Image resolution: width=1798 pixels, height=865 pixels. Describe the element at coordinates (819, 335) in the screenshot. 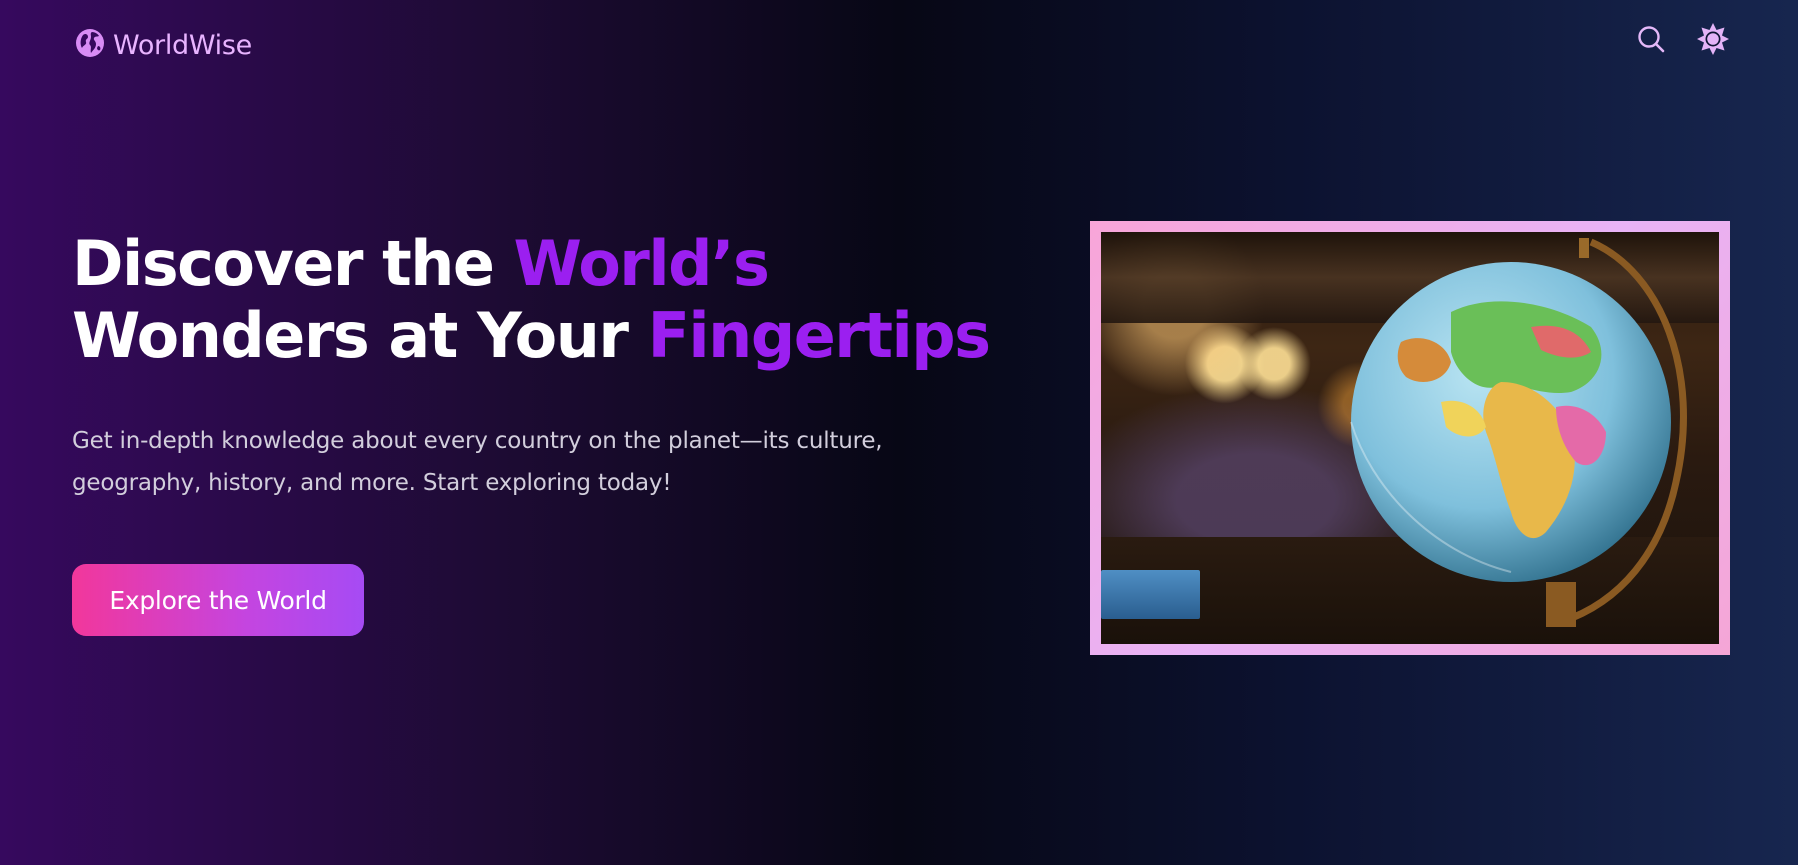

I see `headline-line2-accent: Fingertips` at that location.